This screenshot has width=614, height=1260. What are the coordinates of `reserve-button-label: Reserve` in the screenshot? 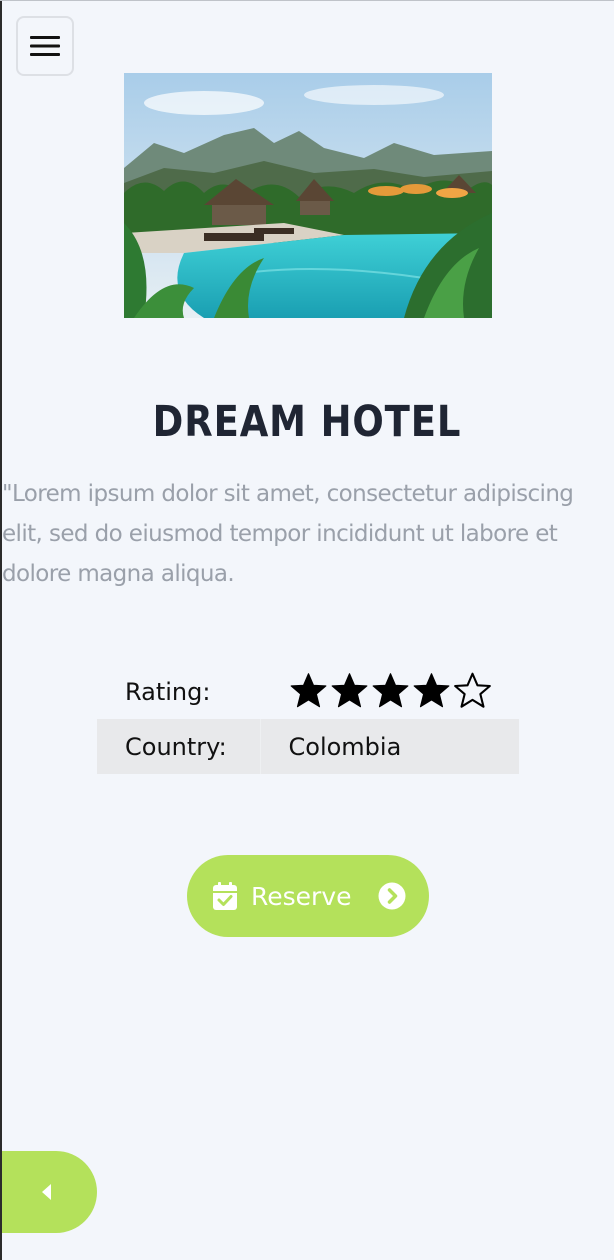 It's located at (301, 896).